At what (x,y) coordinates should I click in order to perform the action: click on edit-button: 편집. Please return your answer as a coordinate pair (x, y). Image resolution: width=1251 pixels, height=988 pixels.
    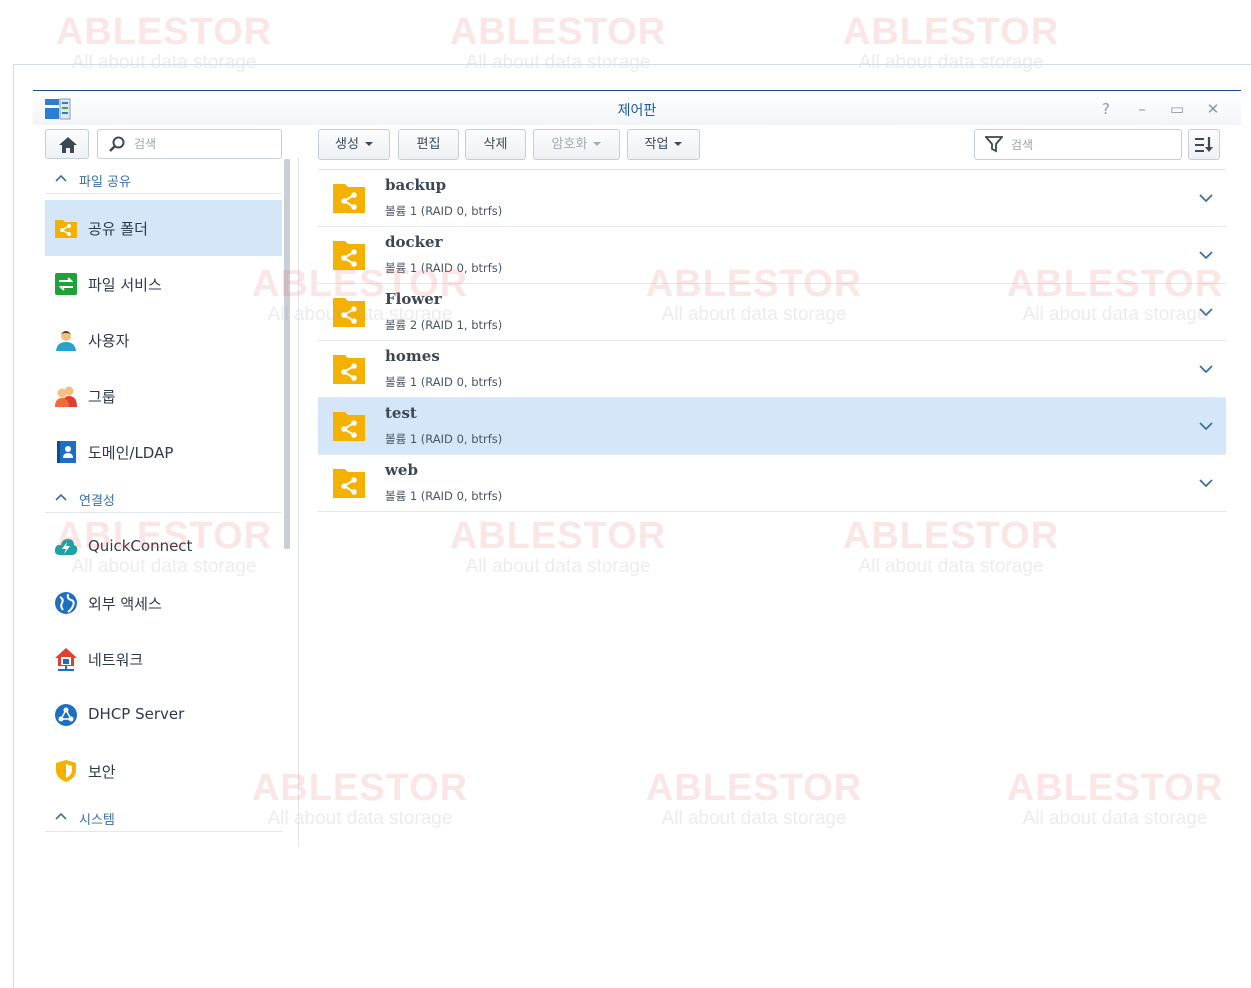
    Looking at the image, I should click on (428, 144).